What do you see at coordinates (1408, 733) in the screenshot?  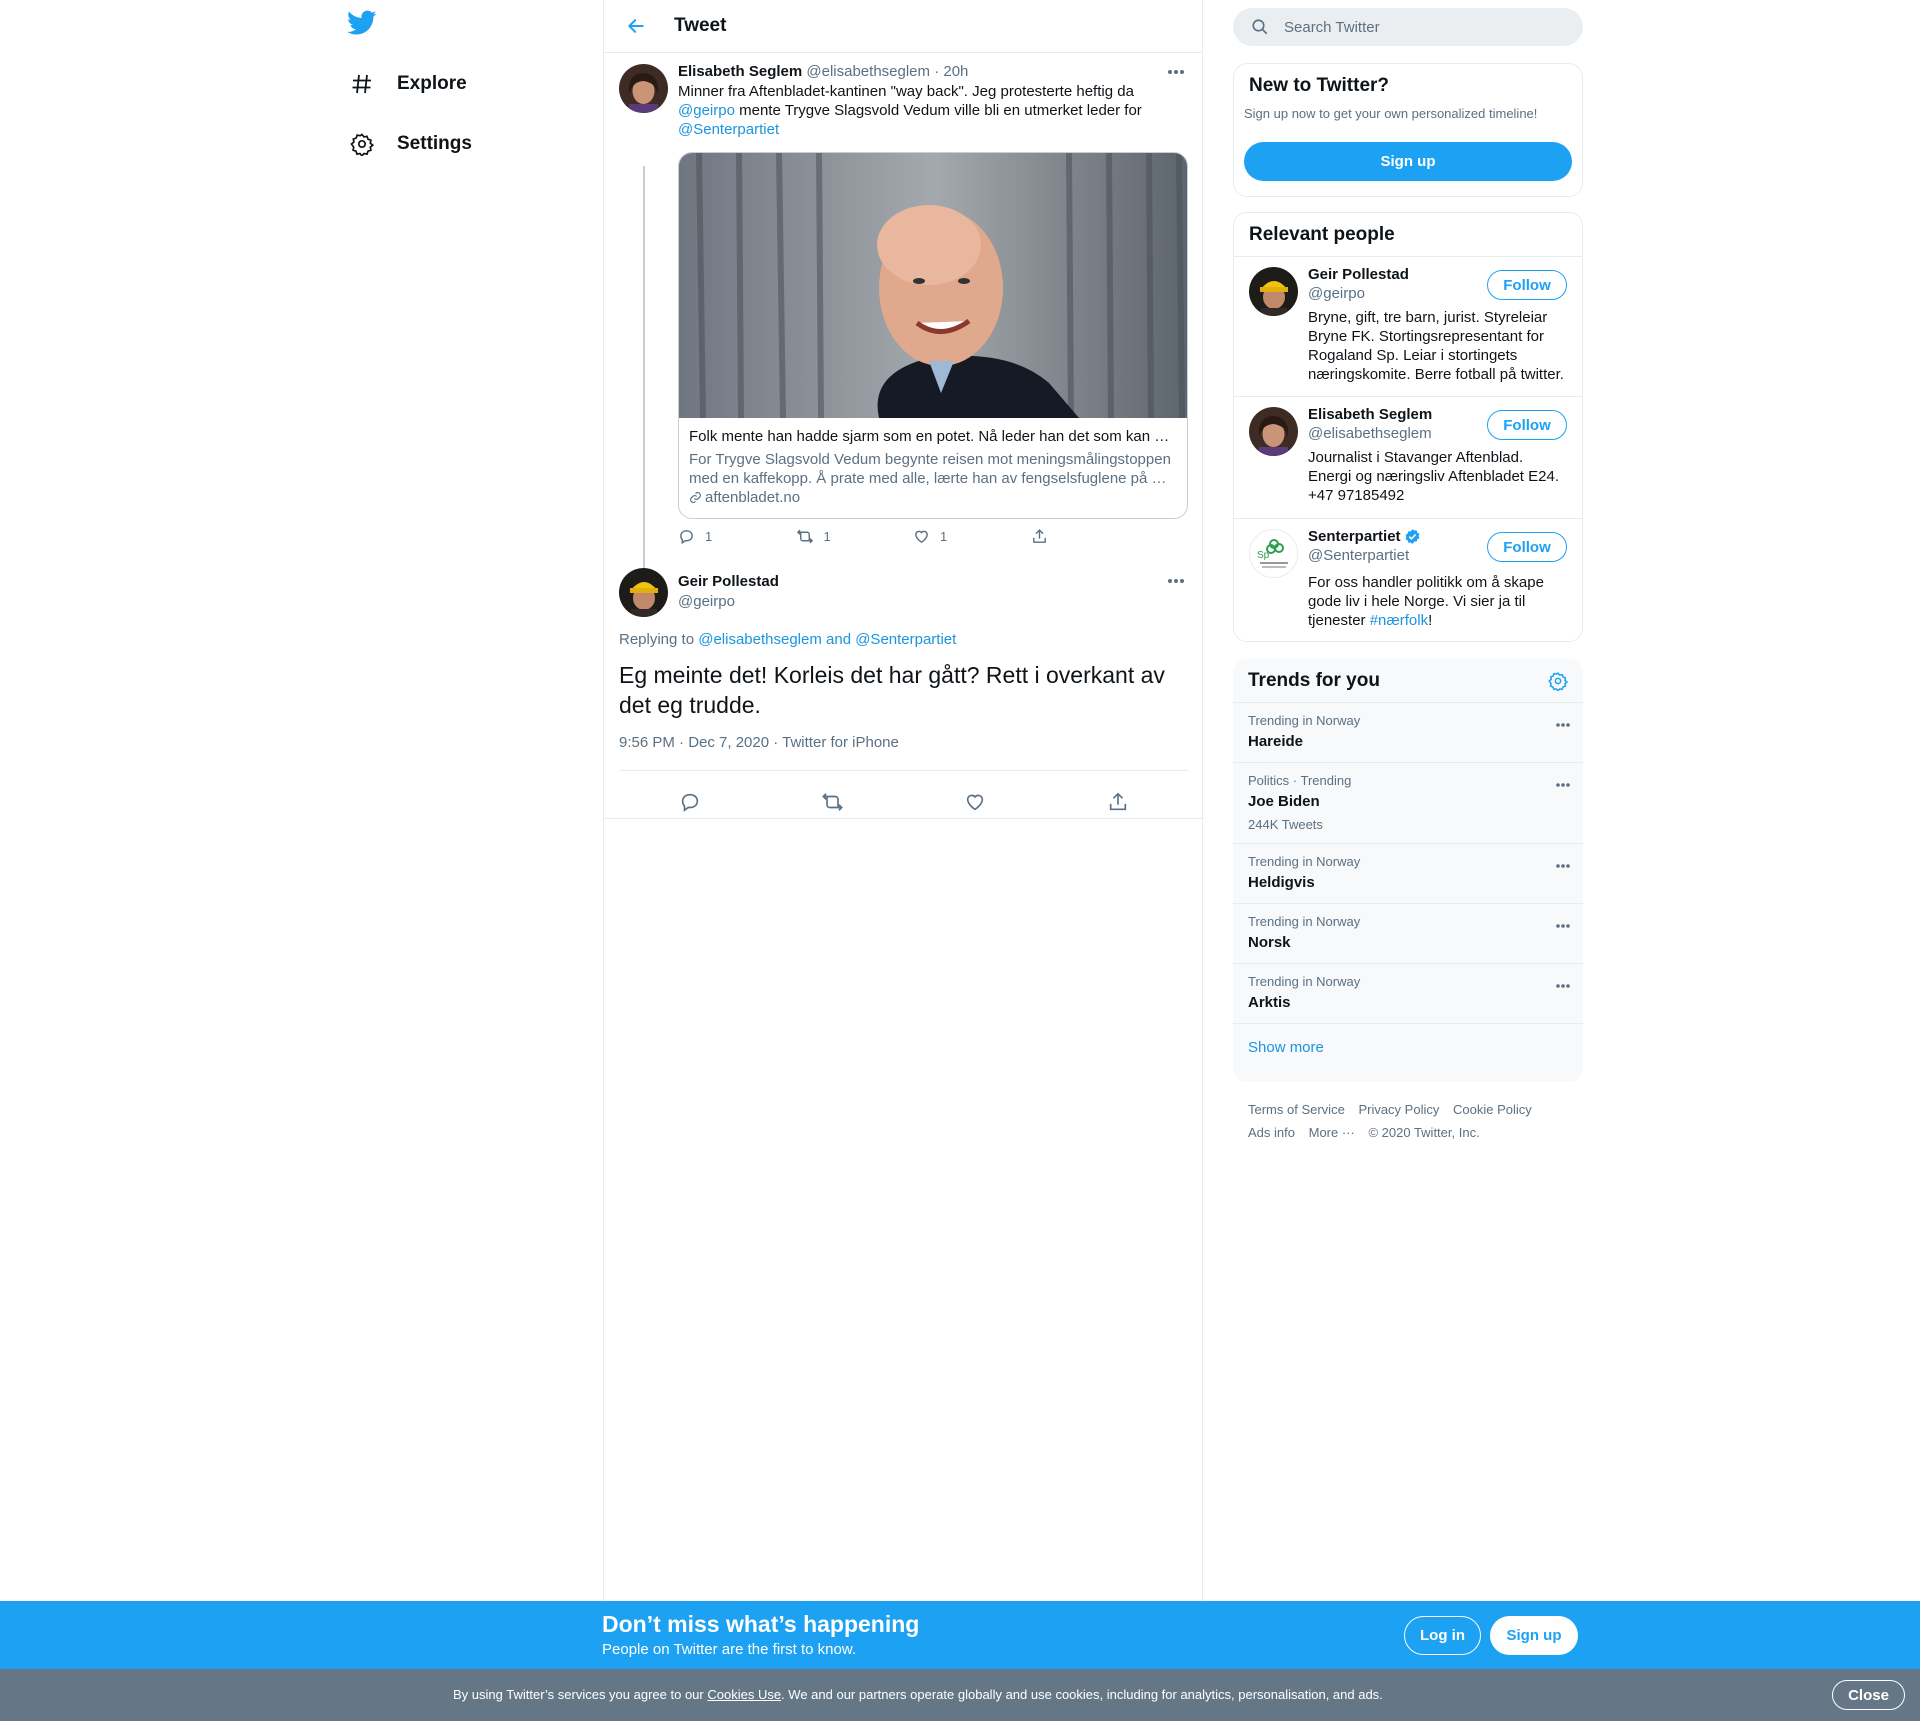 I see `trend-item: Trending in Norway Hareide` at bounding box center [1408, 733].